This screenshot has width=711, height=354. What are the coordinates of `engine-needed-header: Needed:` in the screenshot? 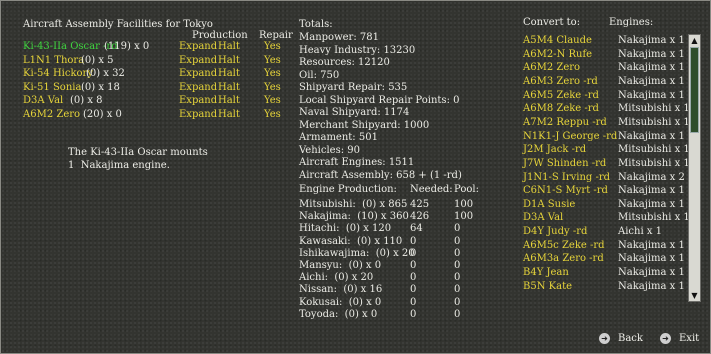 It's located at (431, 189).